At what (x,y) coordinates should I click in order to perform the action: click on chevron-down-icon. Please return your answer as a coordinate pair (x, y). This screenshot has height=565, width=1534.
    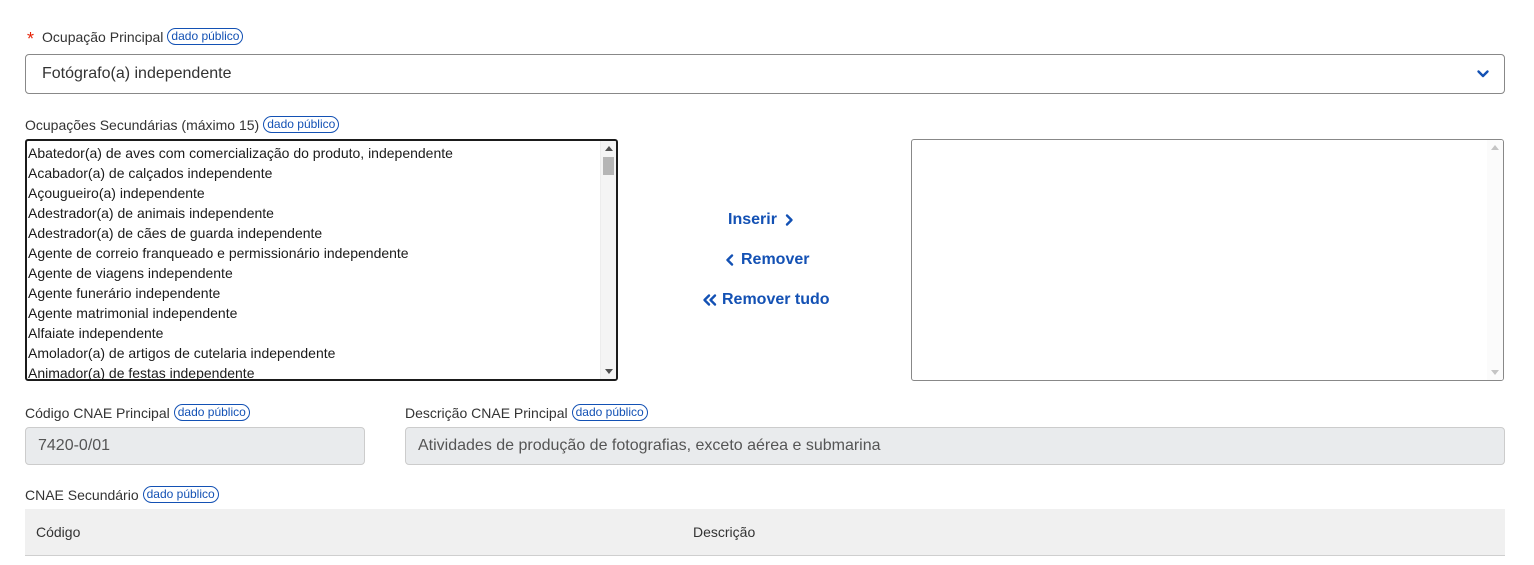
    Looking at the image, I should click on (1483, 74).